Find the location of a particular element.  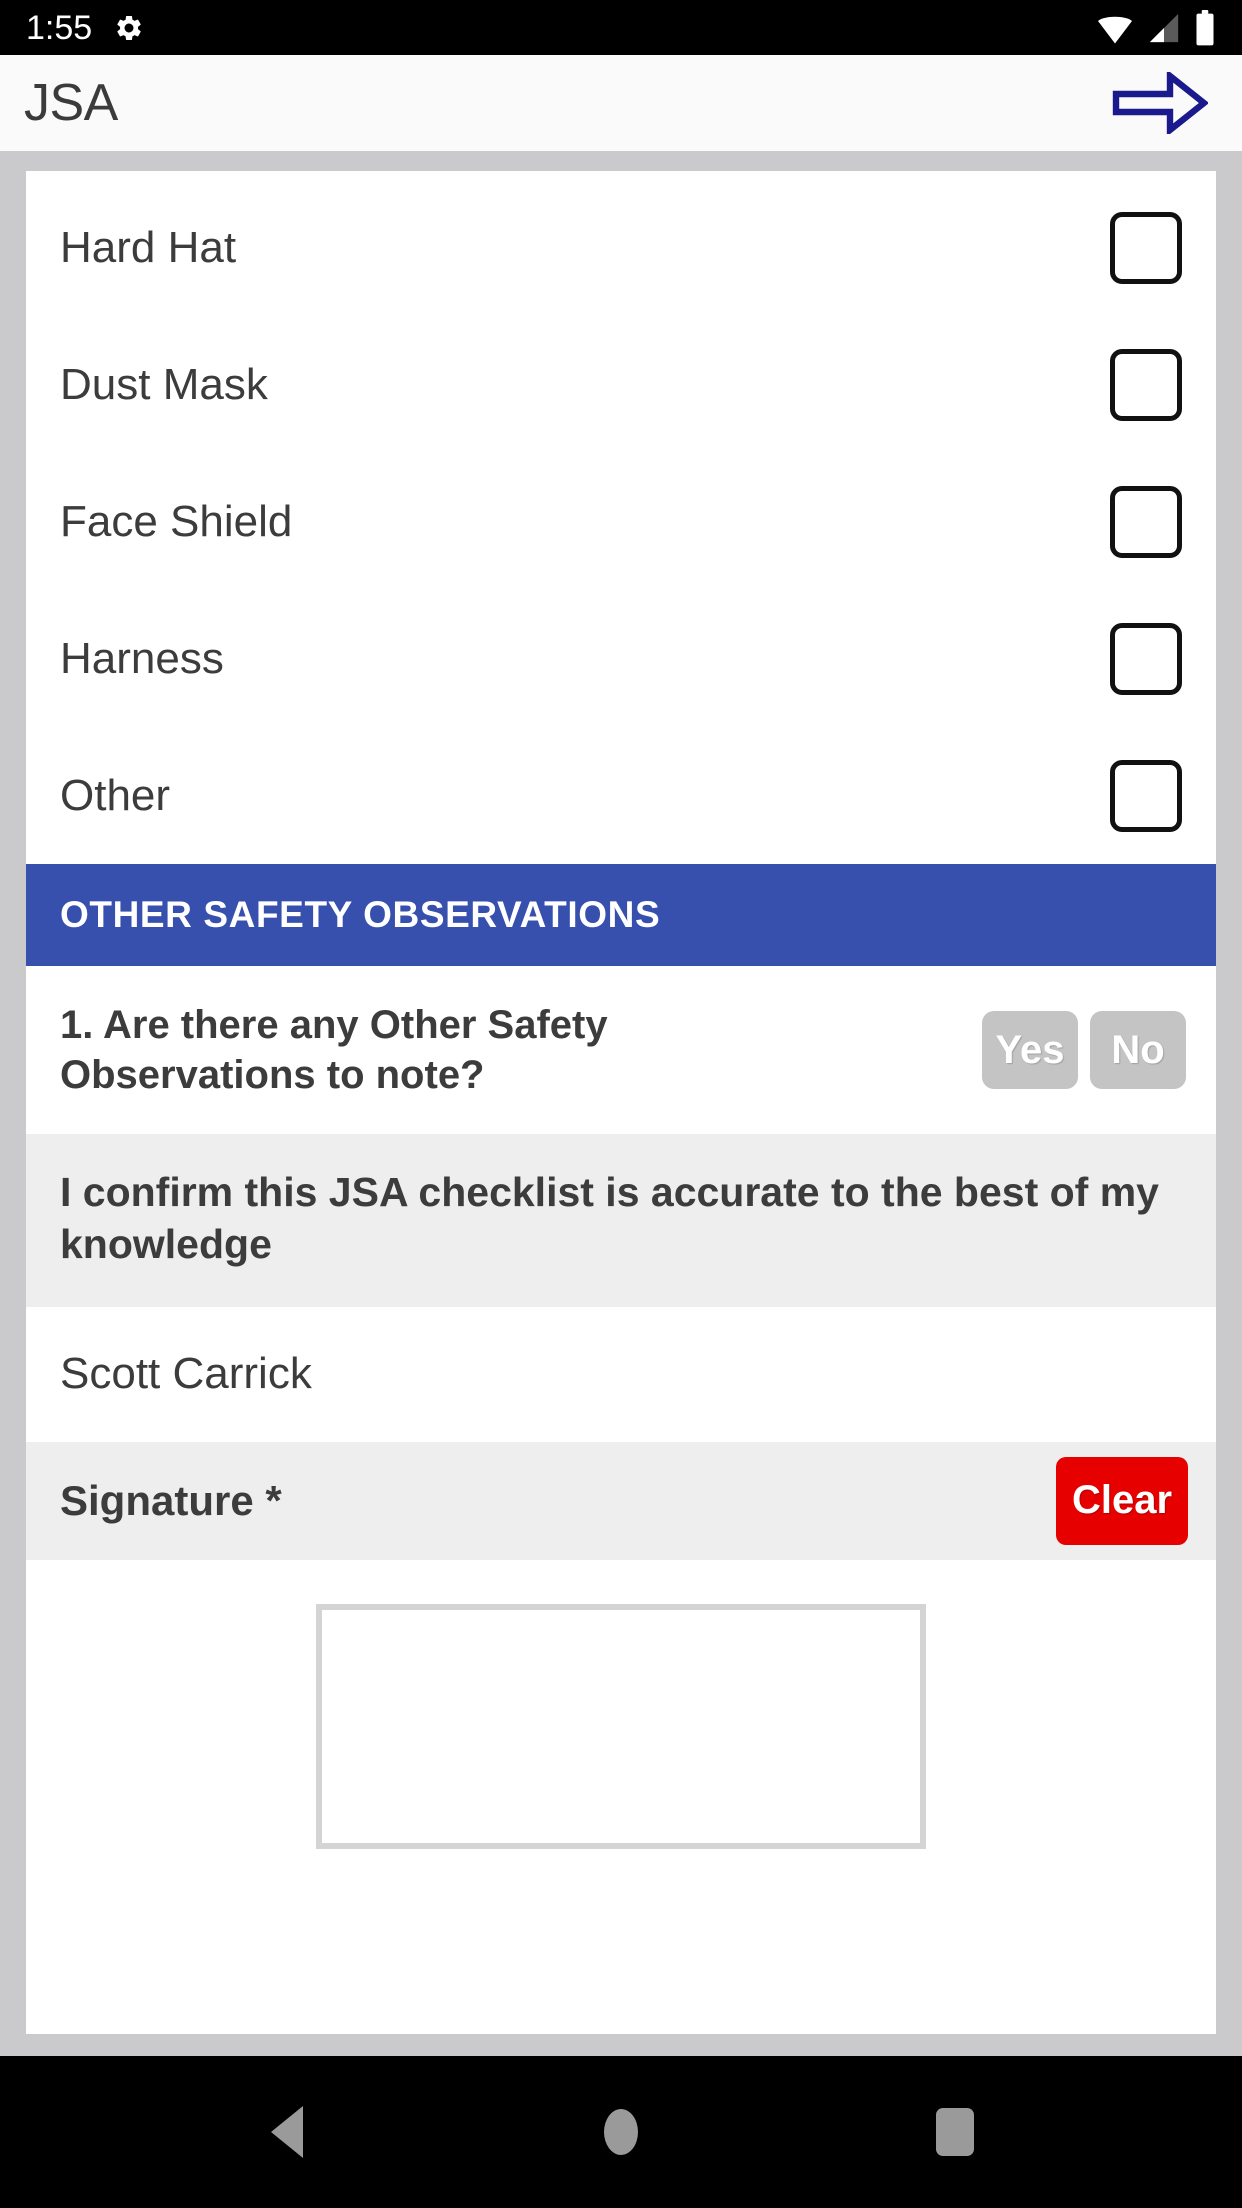

app-bar-actions is located at coordinates (1160, 103).